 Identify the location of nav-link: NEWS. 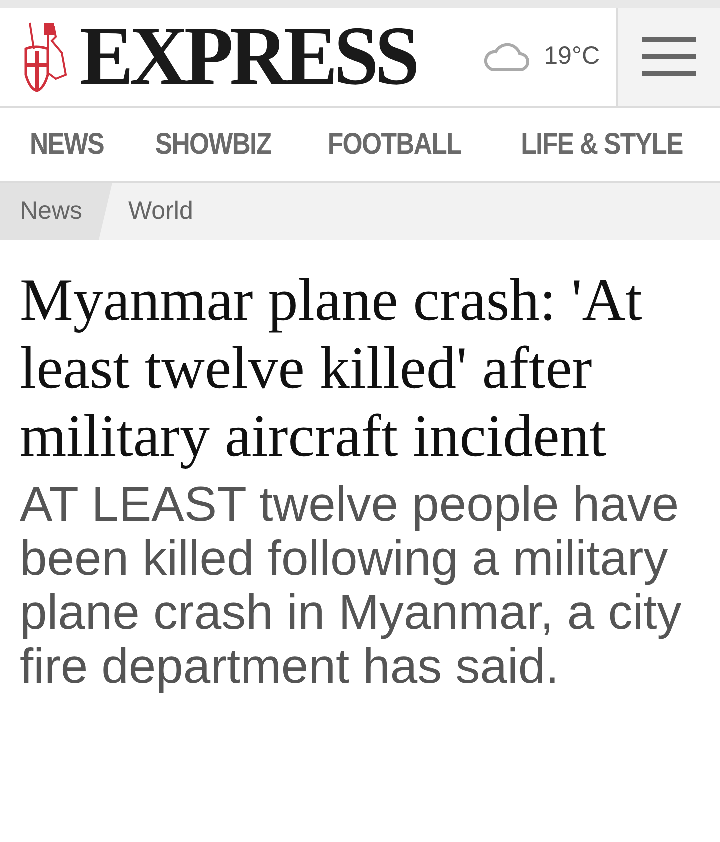
(67, 144).